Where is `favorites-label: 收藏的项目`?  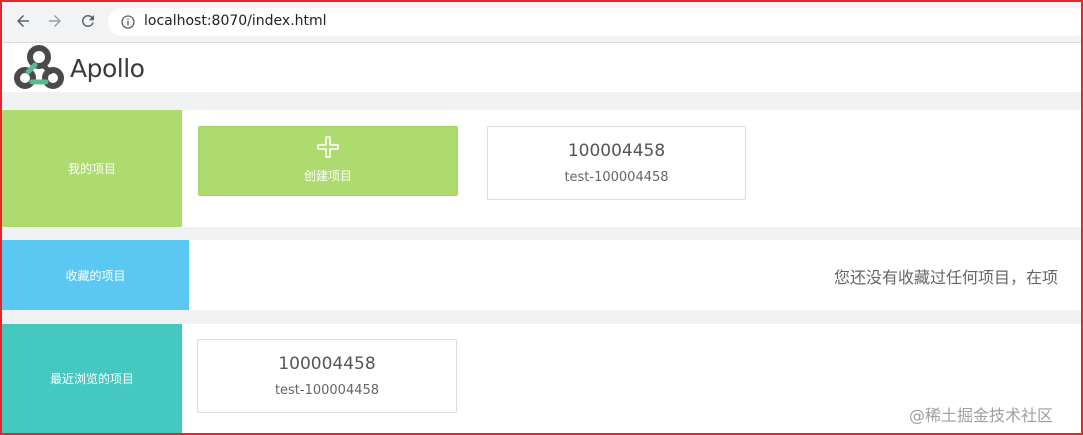 favorites-label: 收藏的项目 is located at coordinates (95, 275).